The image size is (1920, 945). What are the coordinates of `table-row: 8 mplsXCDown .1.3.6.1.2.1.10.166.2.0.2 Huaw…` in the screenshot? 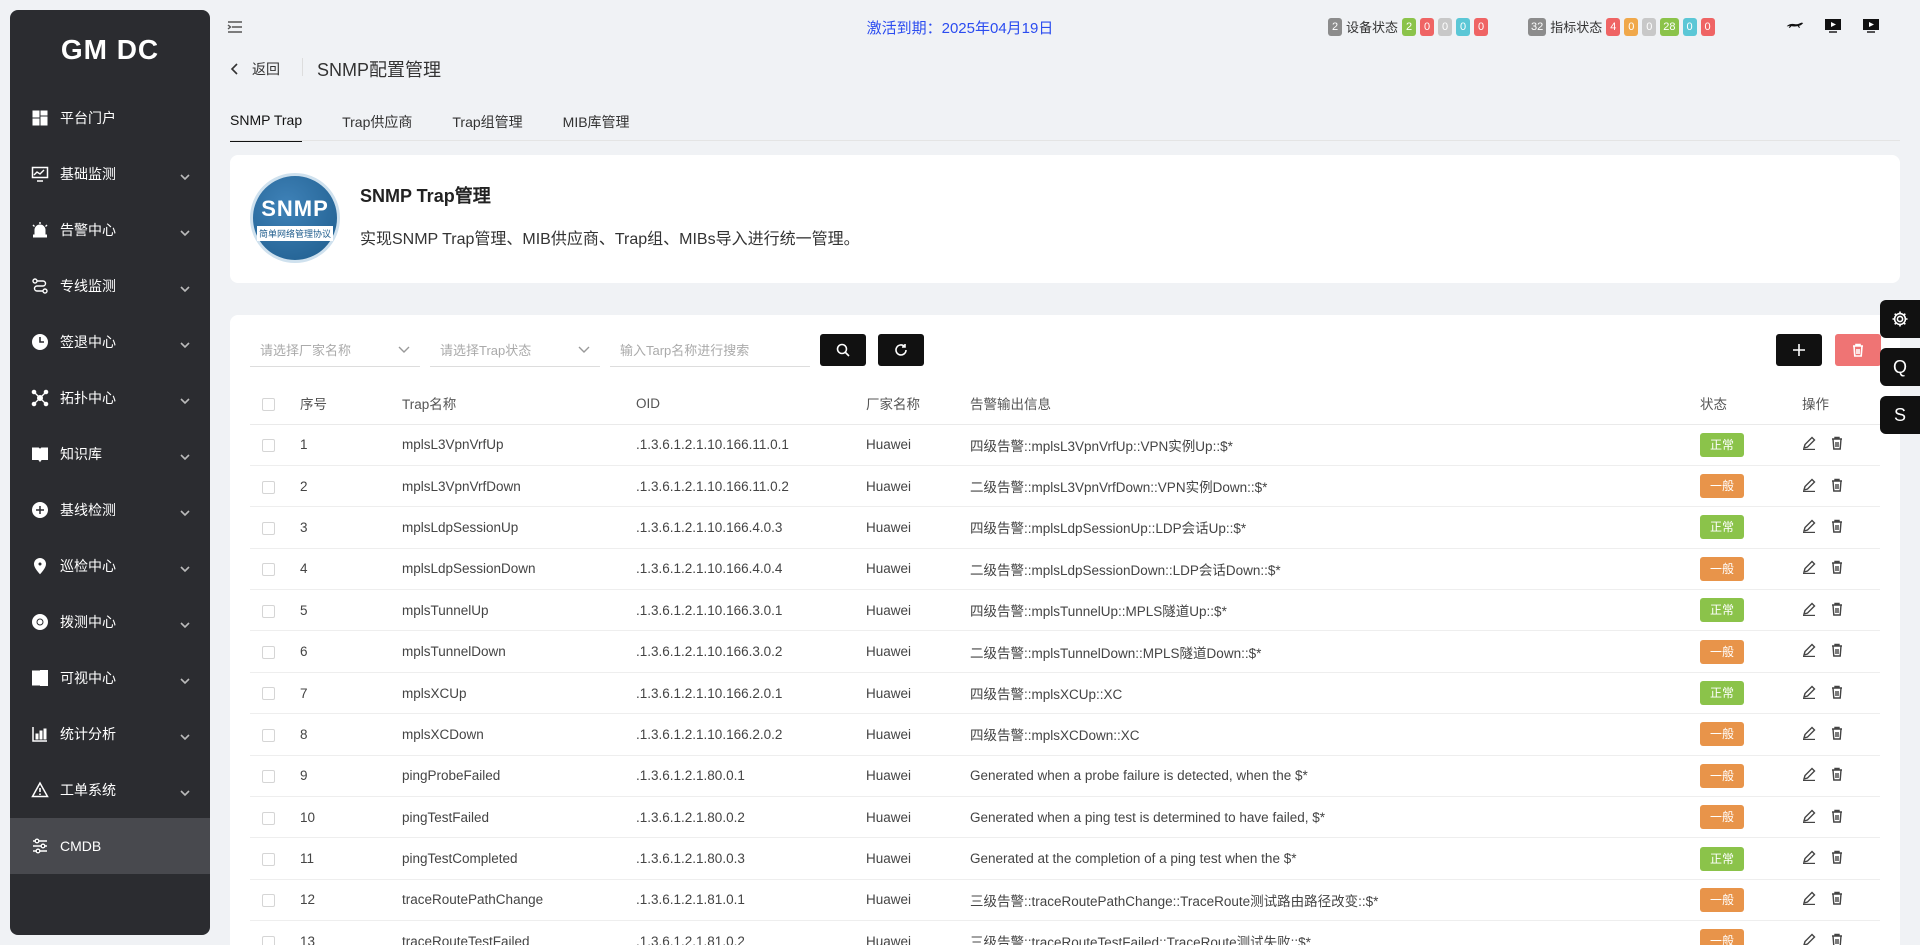 It's located at (1065, 734).